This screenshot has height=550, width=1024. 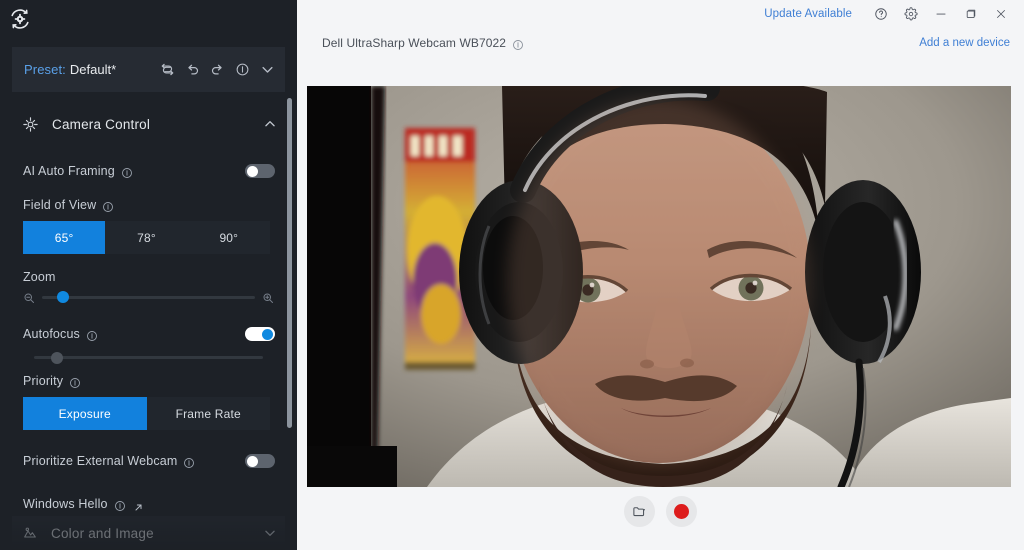 I want to click on row-ai-auto-framing: AI Auto Framing, so click(x=148, y=171).